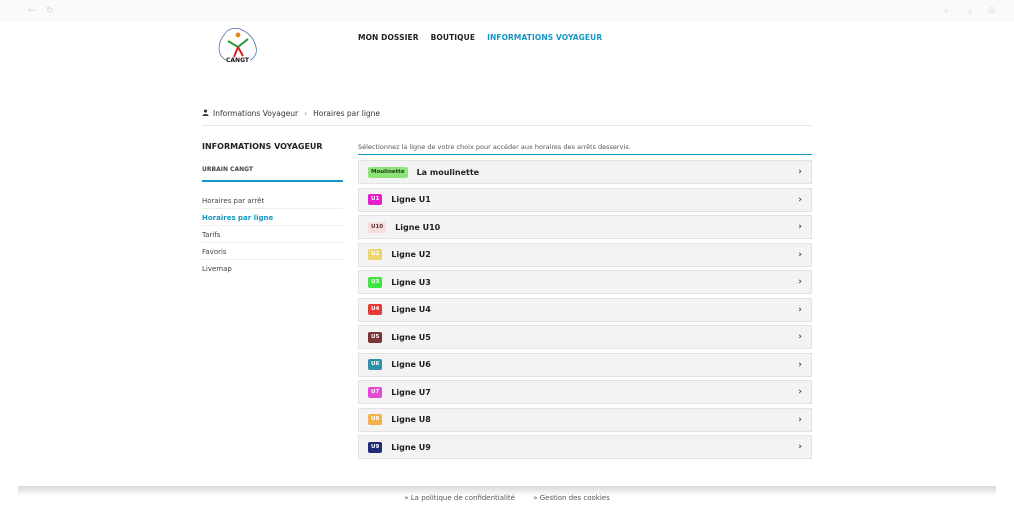 This screenshot has width=1014, height=529. I want to click on line-badge: U7, so click(375, 392).